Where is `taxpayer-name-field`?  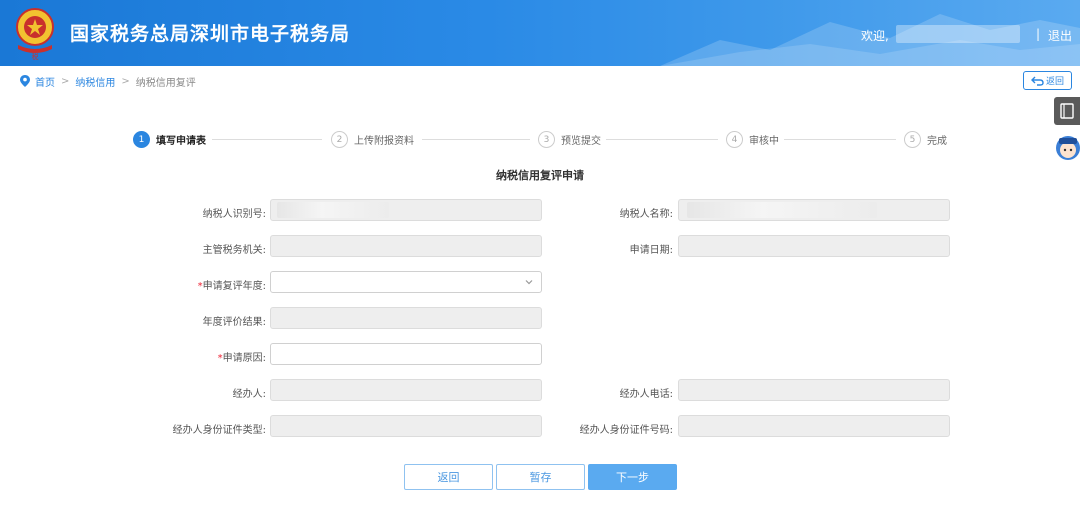
taxpayer-name-field is located at coordinates (814, 210).